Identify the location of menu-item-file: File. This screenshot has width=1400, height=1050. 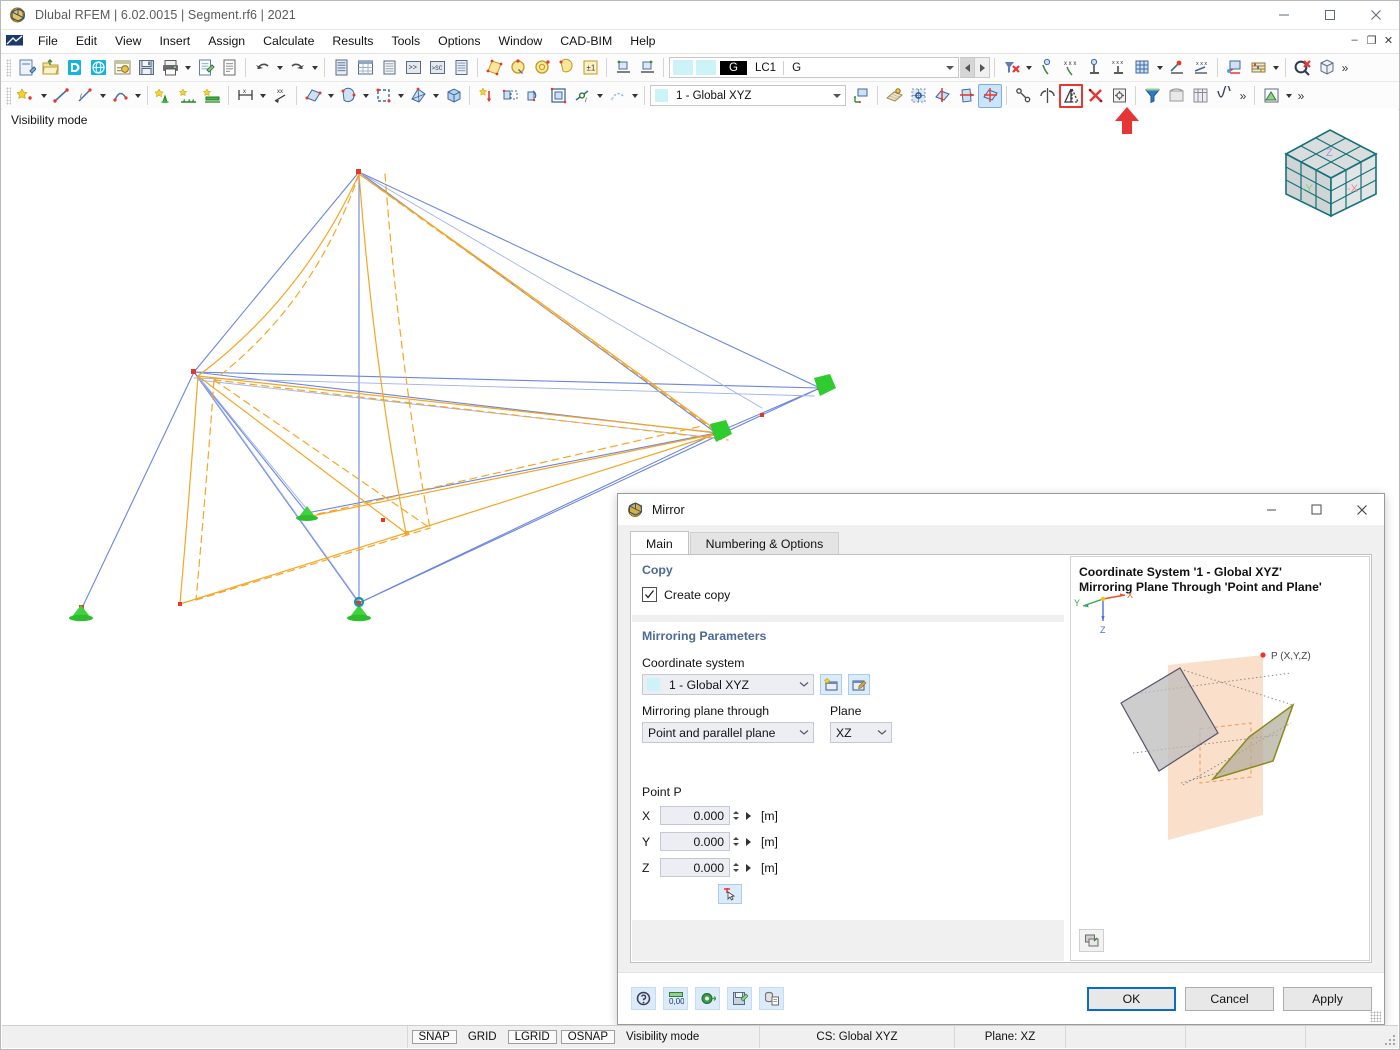
(48, 41).